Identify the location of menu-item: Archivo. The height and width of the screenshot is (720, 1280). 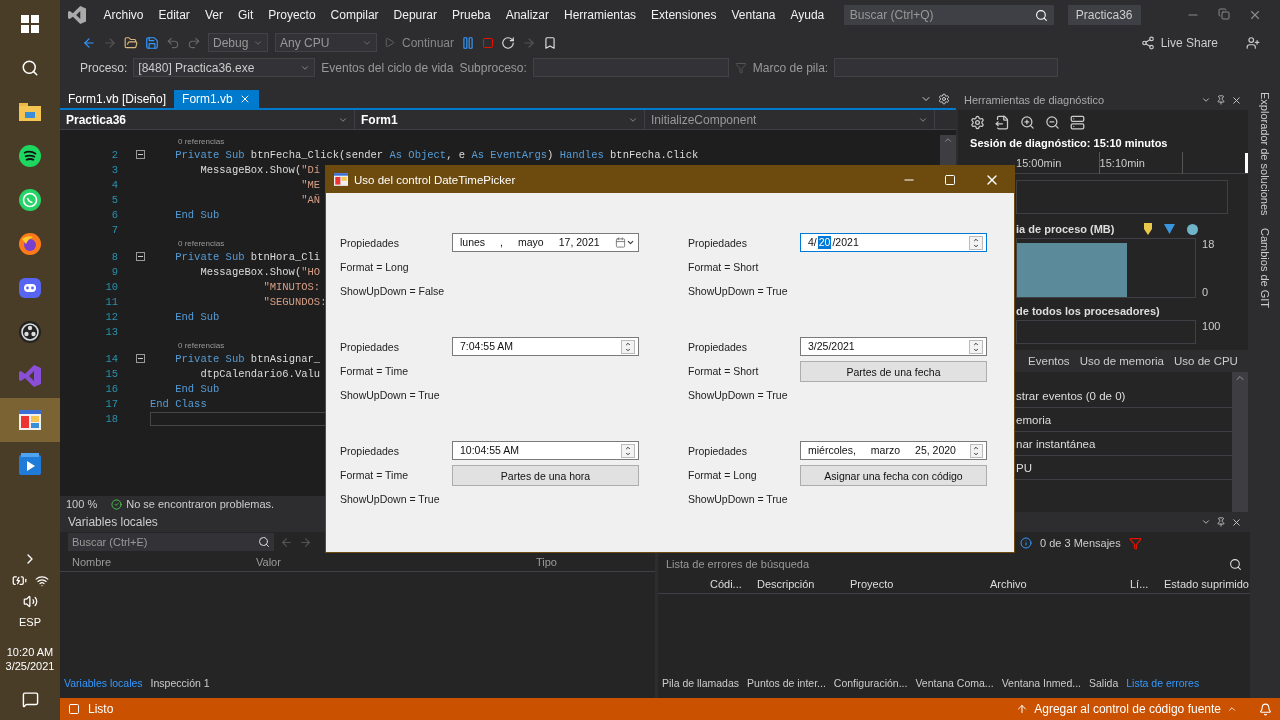
(123, 15).